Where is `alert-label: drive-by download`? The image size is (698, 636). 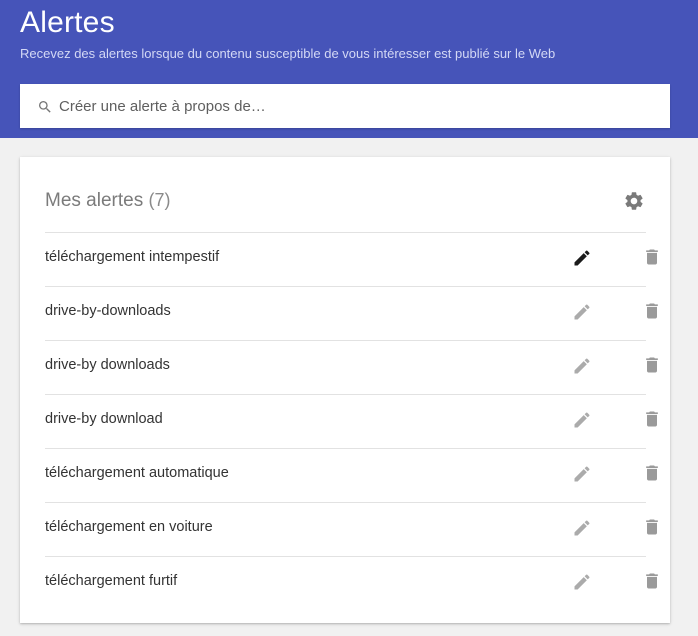 alert-label: drive-by download is located at coordinates (104, 419).